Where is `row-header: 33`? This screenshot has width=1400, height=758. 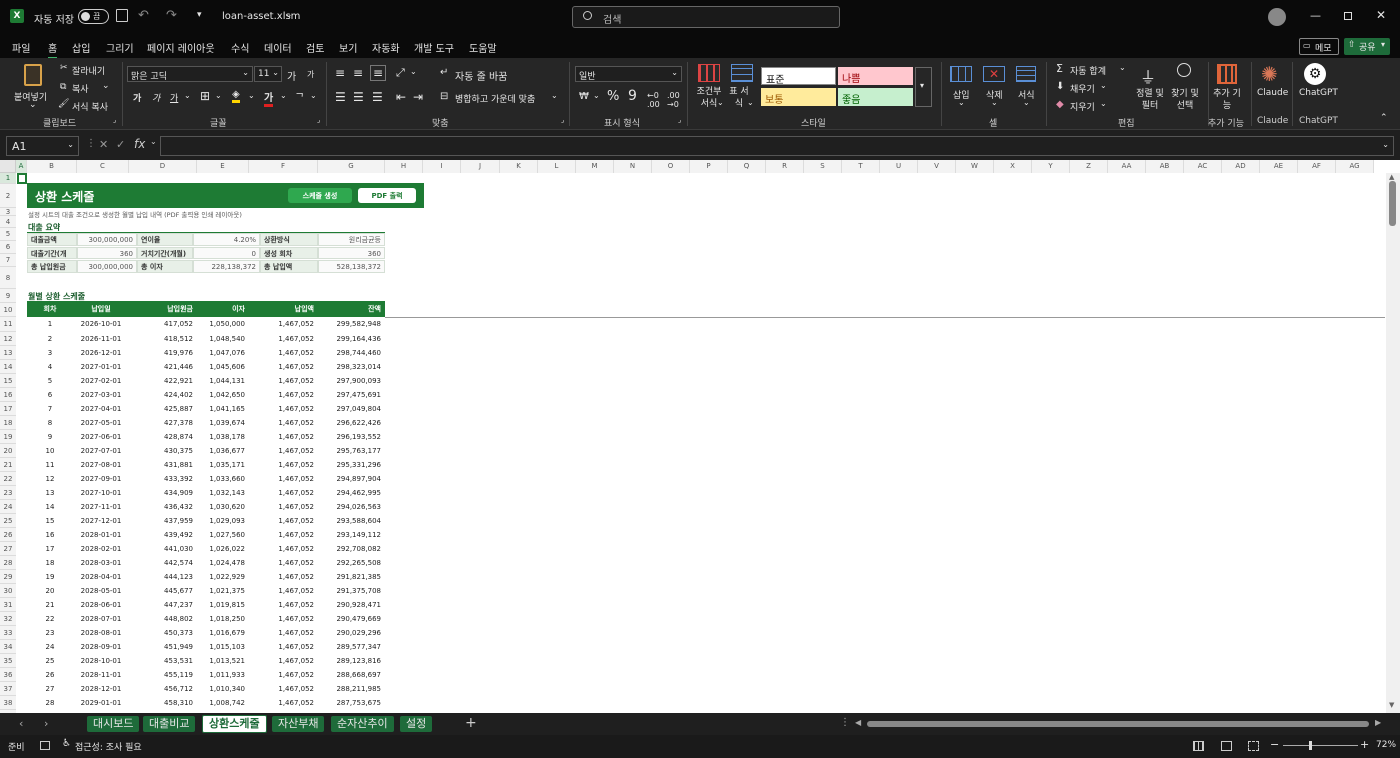
row-header: 33 is located at coordinates (8, 633).